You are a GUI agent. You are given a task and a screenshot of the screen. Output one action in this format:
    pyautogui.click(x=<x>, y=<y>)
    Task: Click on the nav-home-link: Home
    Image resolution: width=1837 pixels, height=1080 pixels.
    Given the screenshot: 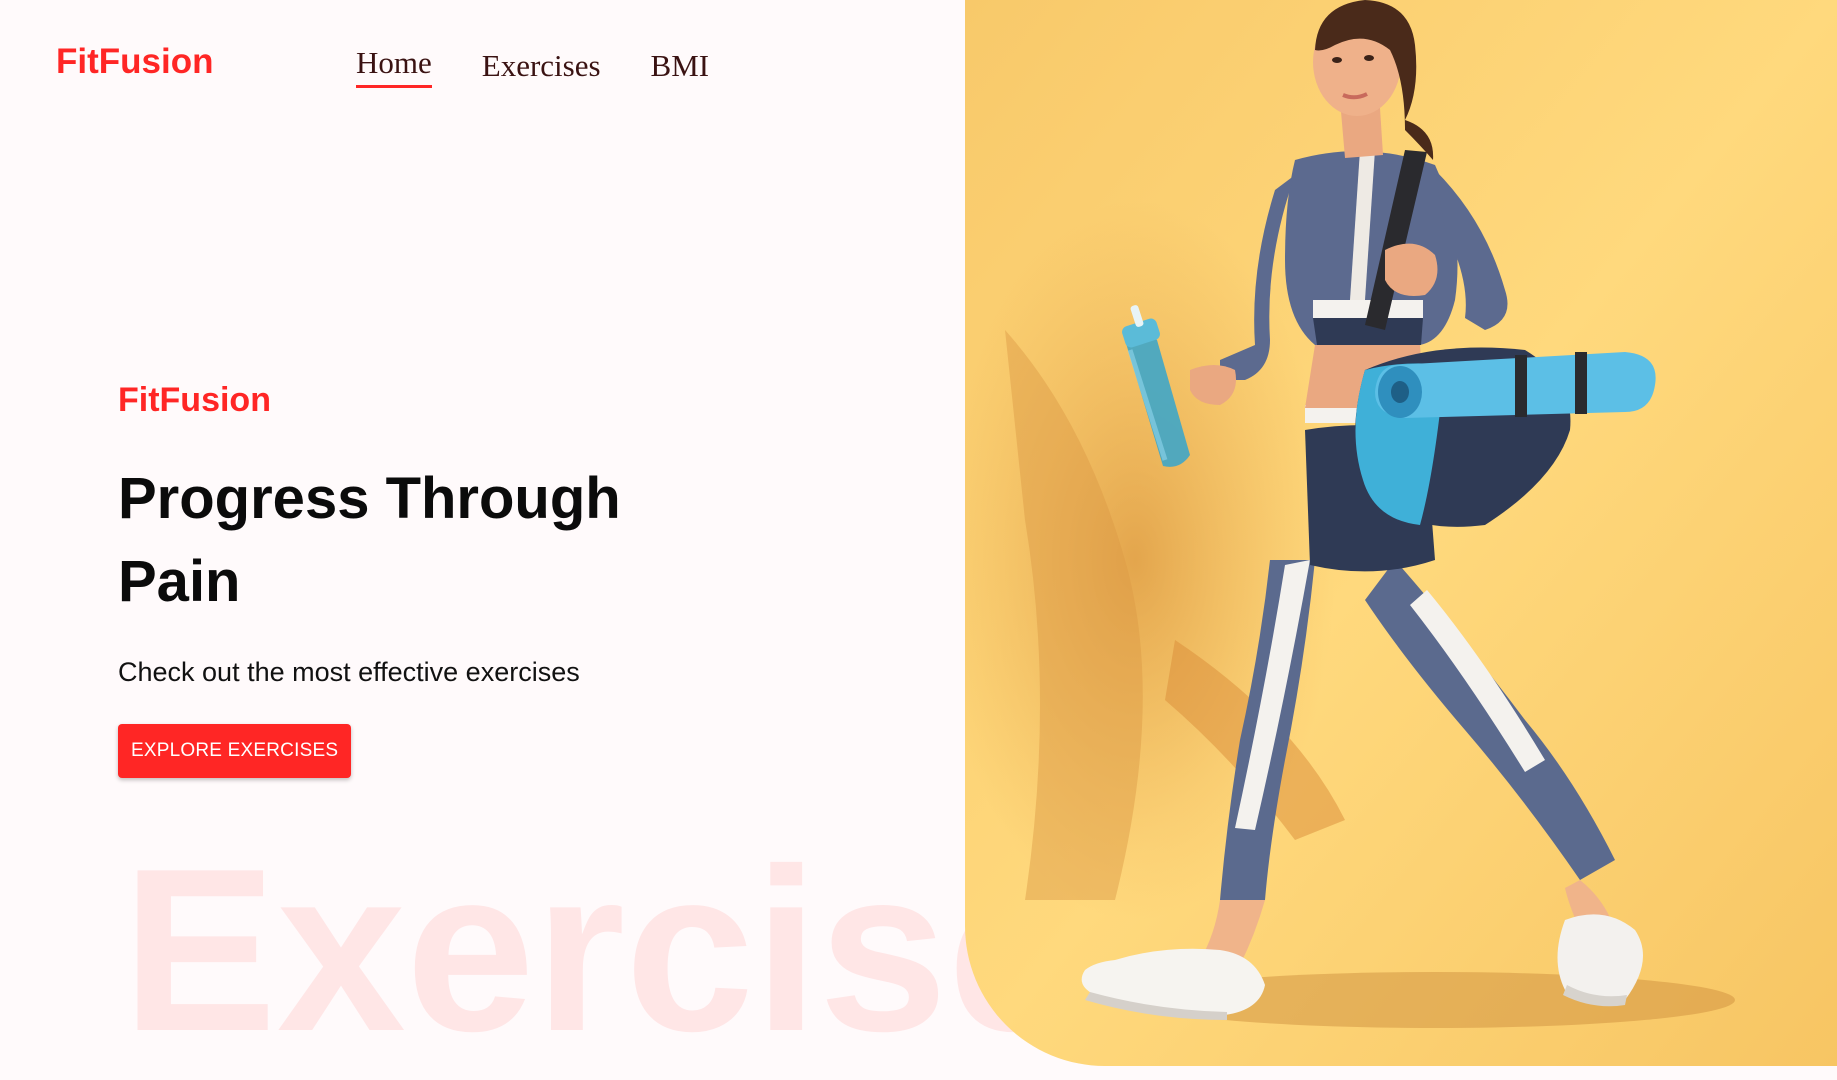 What is the action you would take?
    pyautogui.click(x=394, y=66)
    